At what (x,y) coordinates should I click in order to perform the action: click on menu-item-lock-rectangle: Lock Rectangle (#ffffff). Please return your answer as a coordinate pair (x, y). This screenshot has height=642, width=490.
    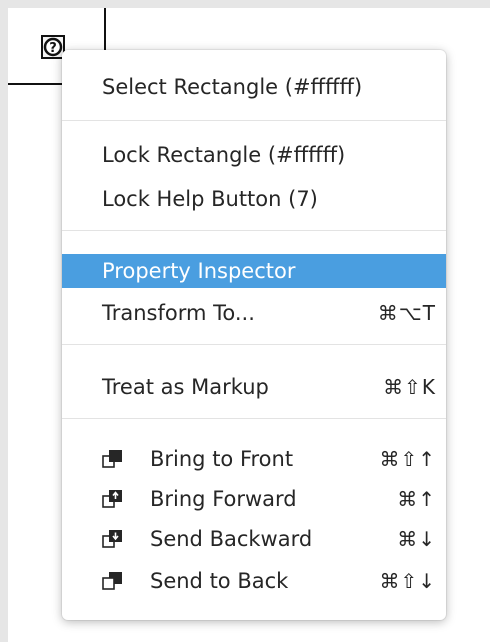
    Looking at the image, I should click on (254, 155).